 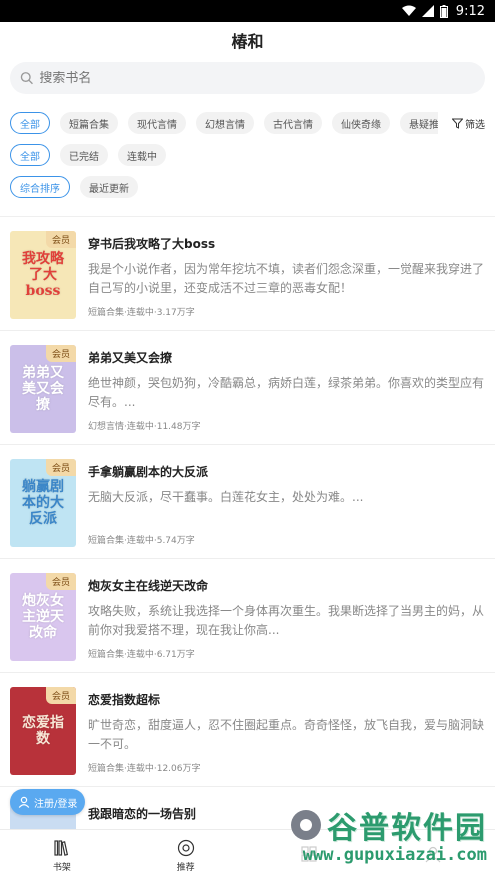 I want to click on book-title: 穿书后我攻略了大boss, so click(x=286, y=243).